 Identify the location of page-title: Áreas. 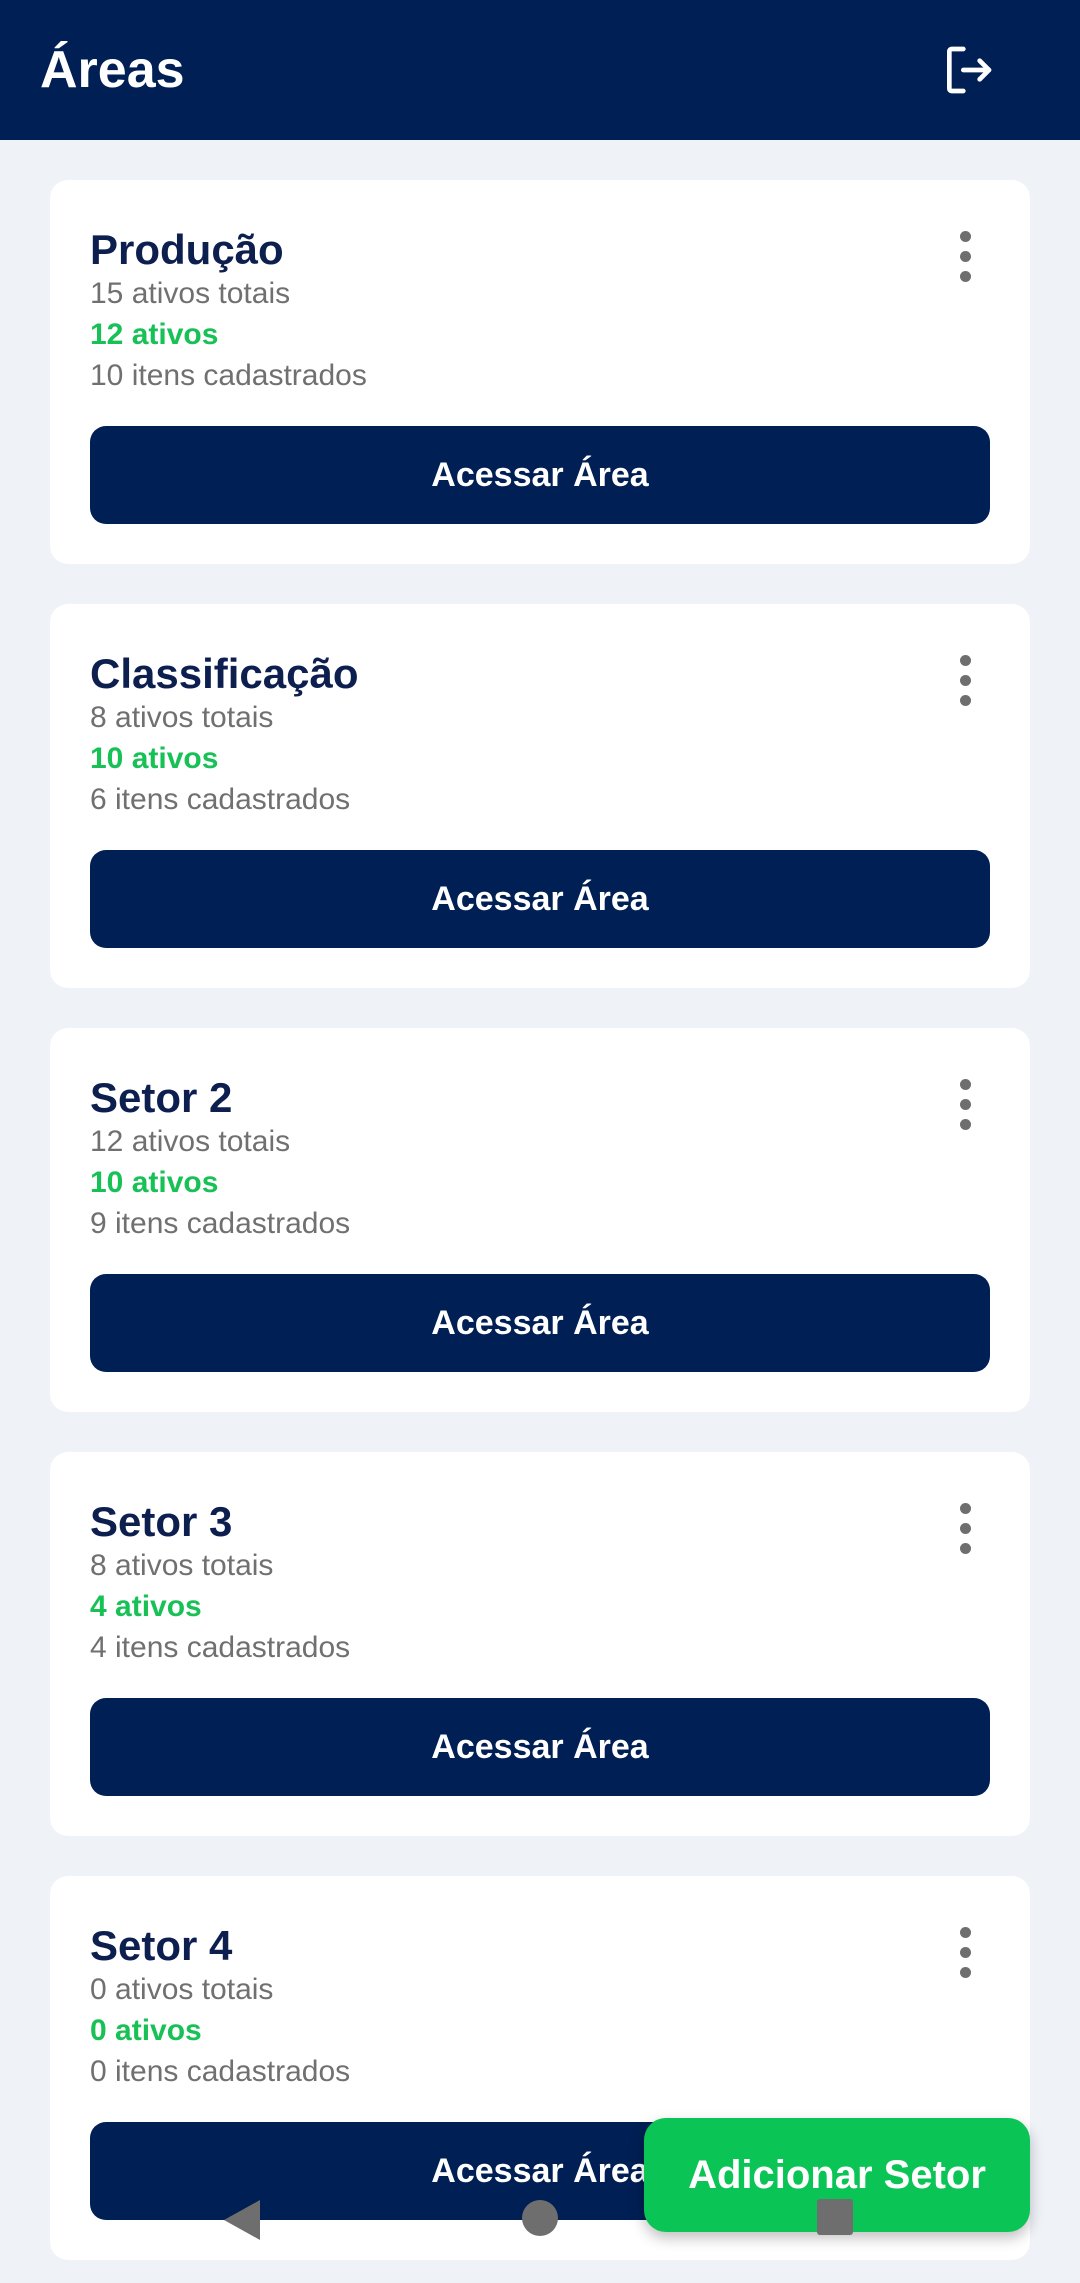
(112, 70).